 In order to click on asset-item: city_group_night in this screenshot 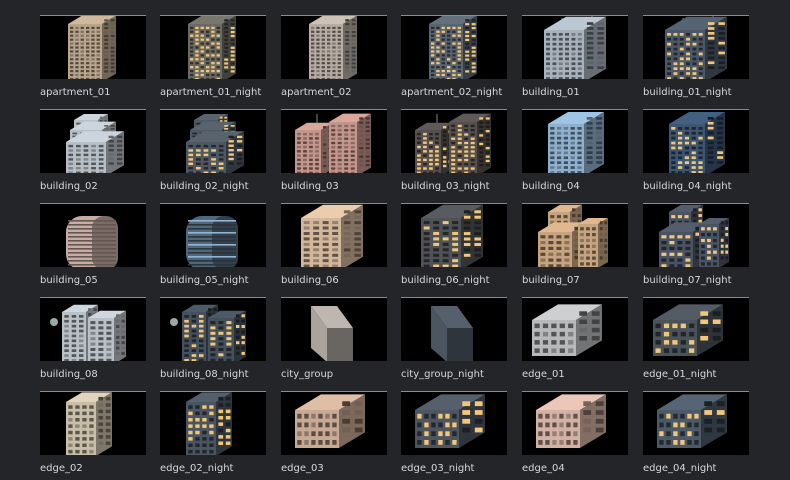, I will do `click(454, 342)`.